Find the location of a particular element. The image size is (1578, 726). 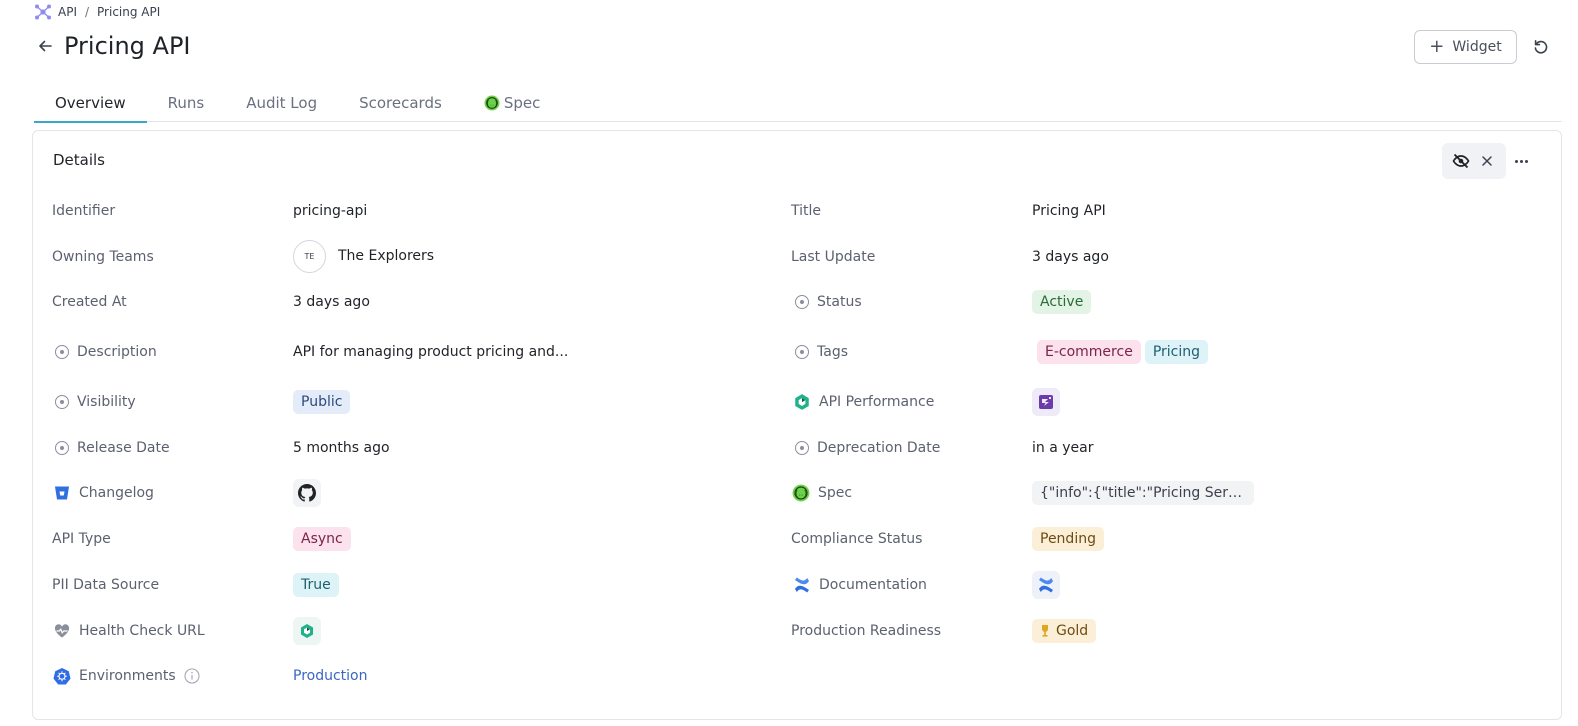

environments-label: Environments is located at coordinates (126, 676).